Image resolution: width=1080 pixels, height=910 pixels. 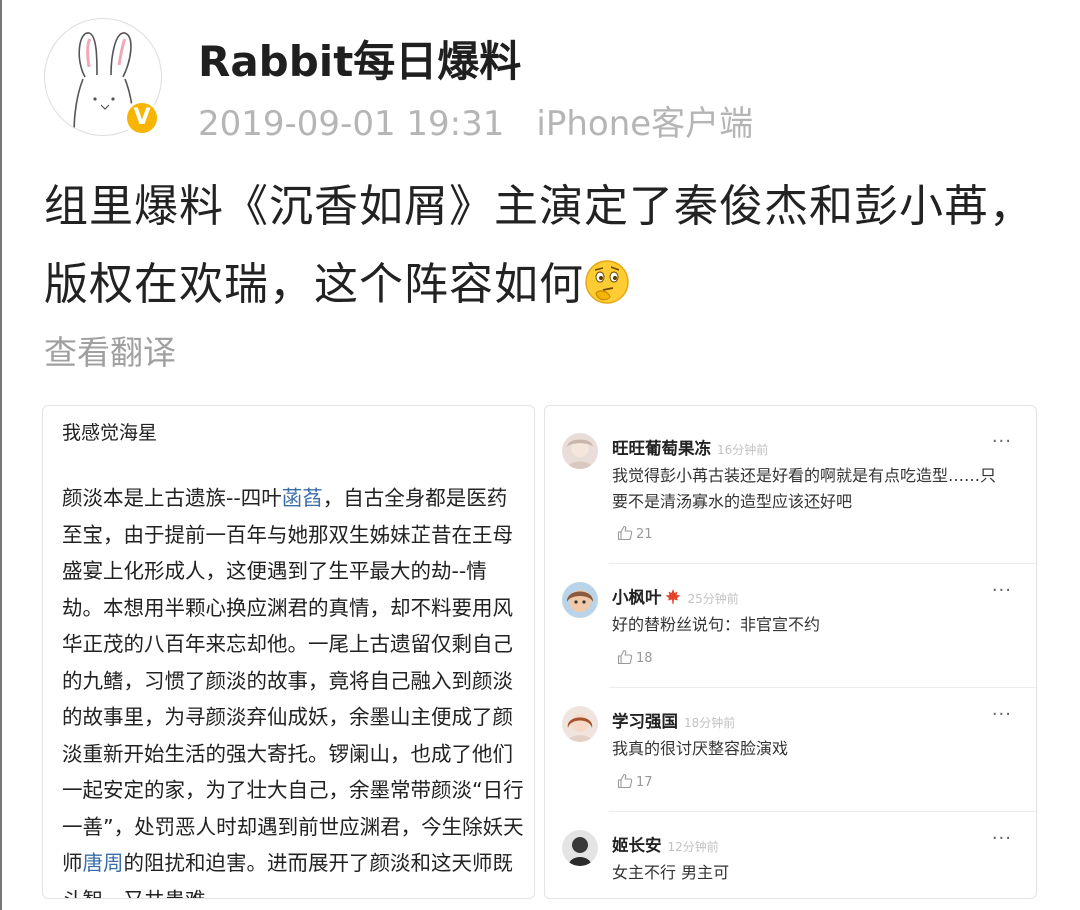 I want to click on window-edge, so click(x=1, y=455).